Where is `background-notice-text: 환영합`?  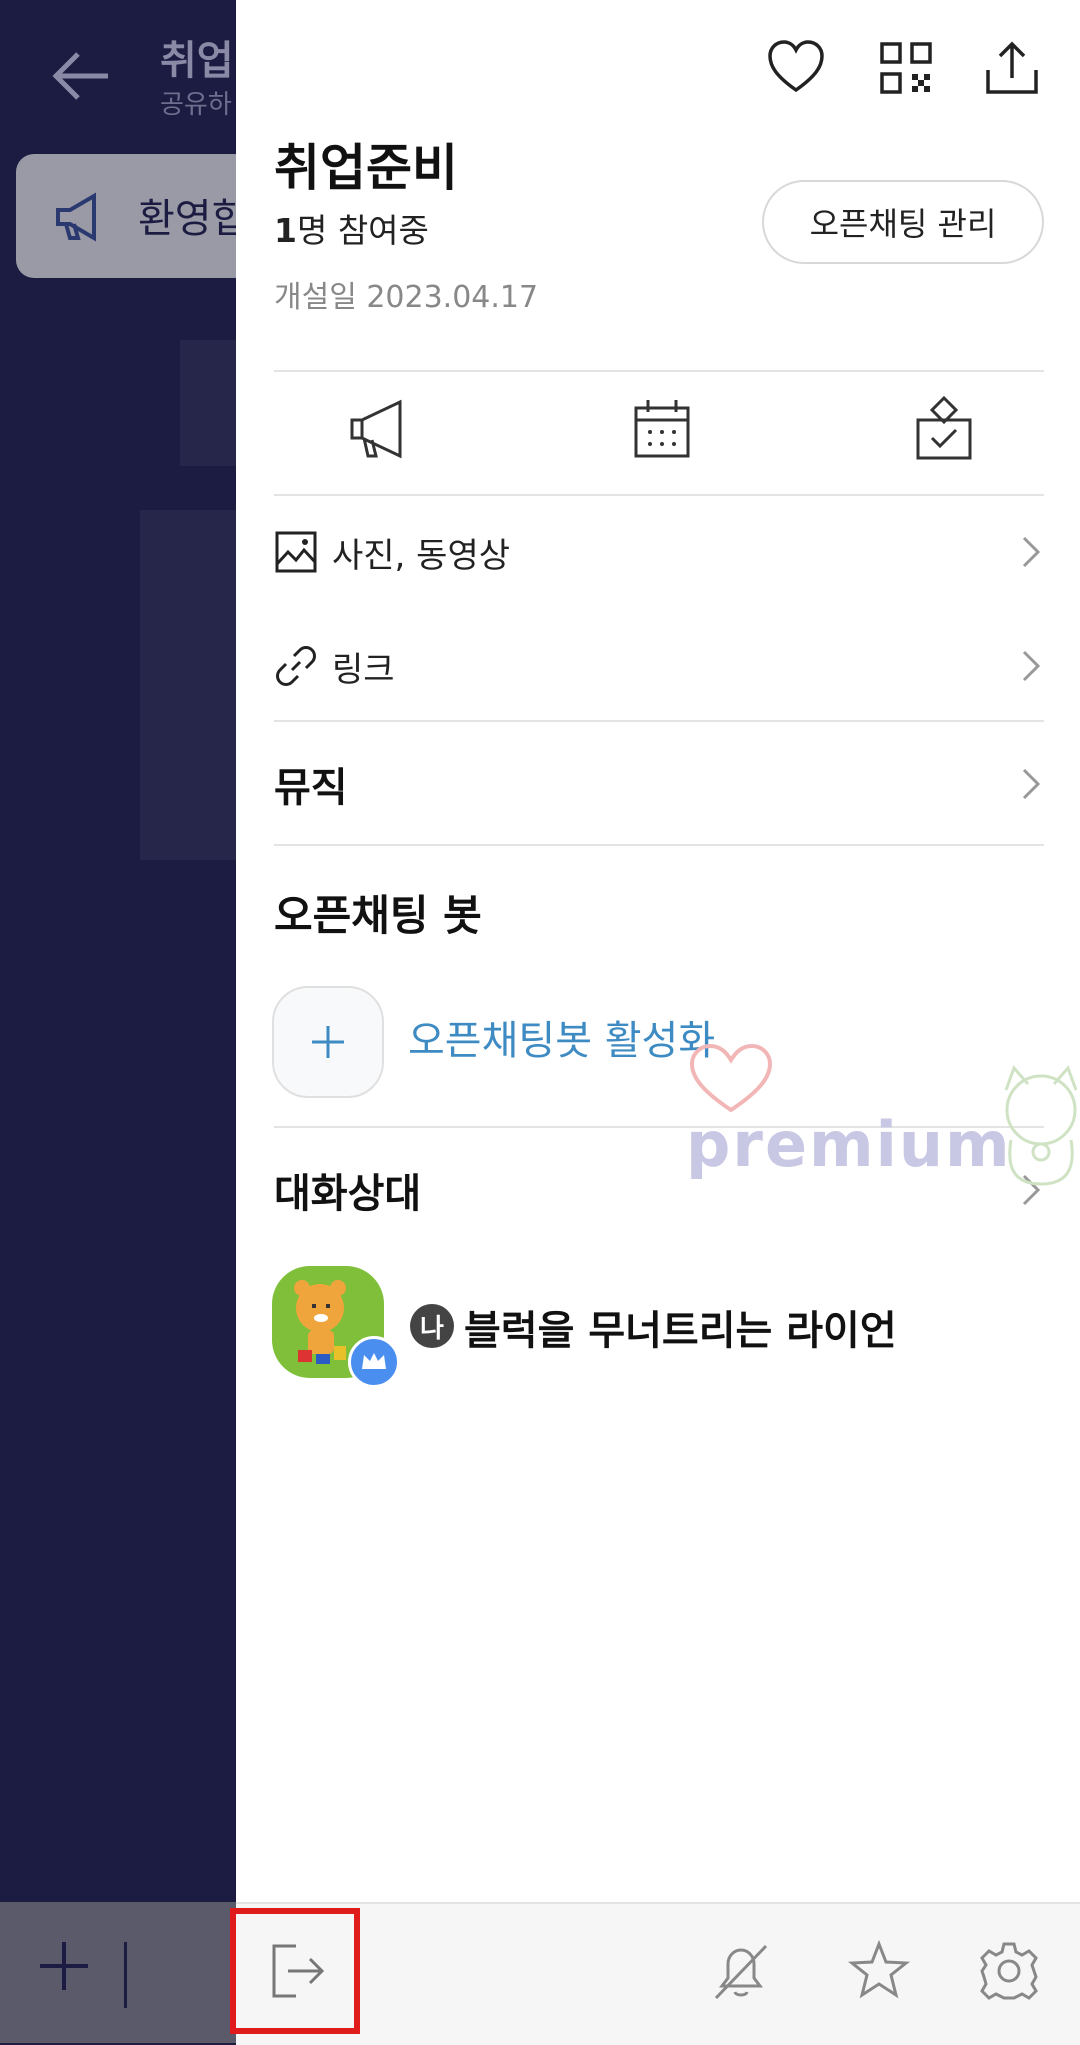
background-notice-text: 환영합 is located at coordinates (193, 219).